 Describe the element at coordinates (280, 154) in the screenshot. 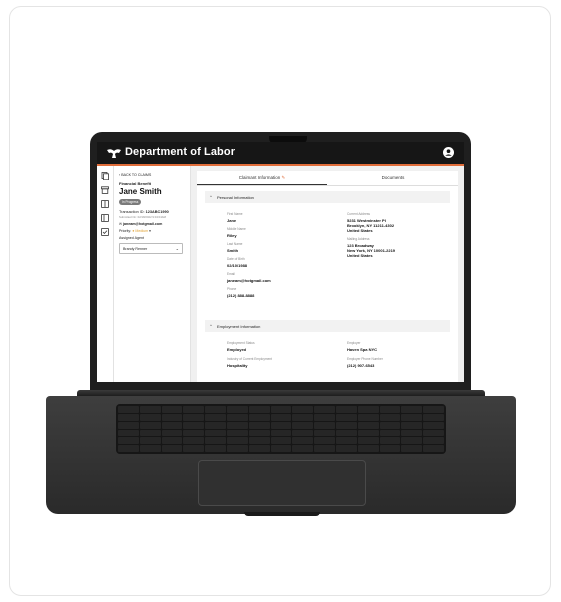

I see `app-header: Department of Labor` at that location.